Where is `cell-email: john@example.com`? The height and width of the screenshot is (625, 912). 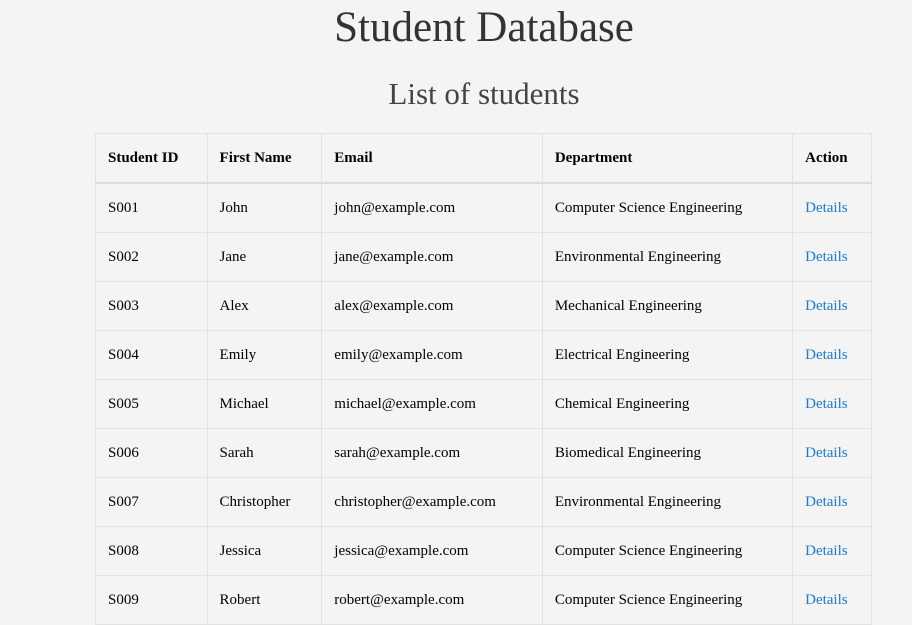
cell-email: john@example.com is located at coordinates (432, 207).